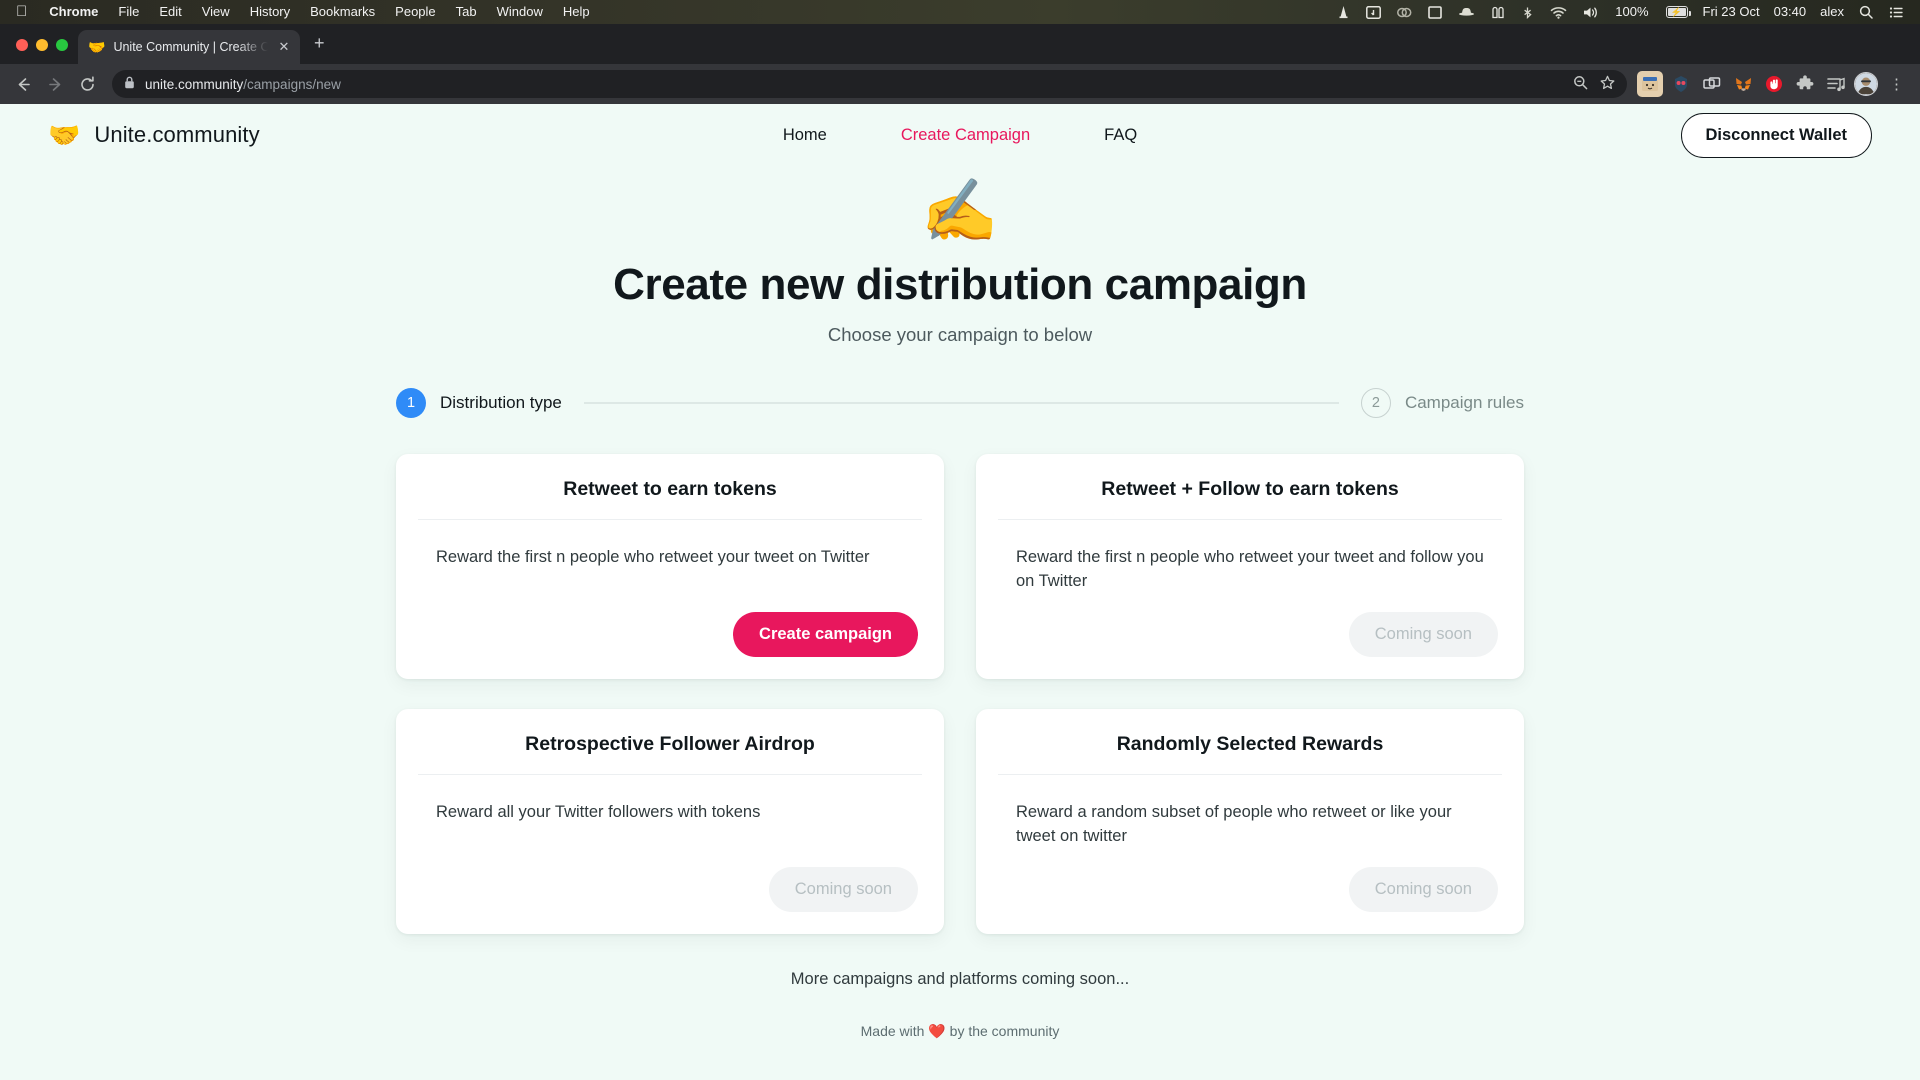 Image resolution: width=1920 pixels, height=1080 pixels. I want to click on extension-tab-manager-icon, so click(1712, 84).